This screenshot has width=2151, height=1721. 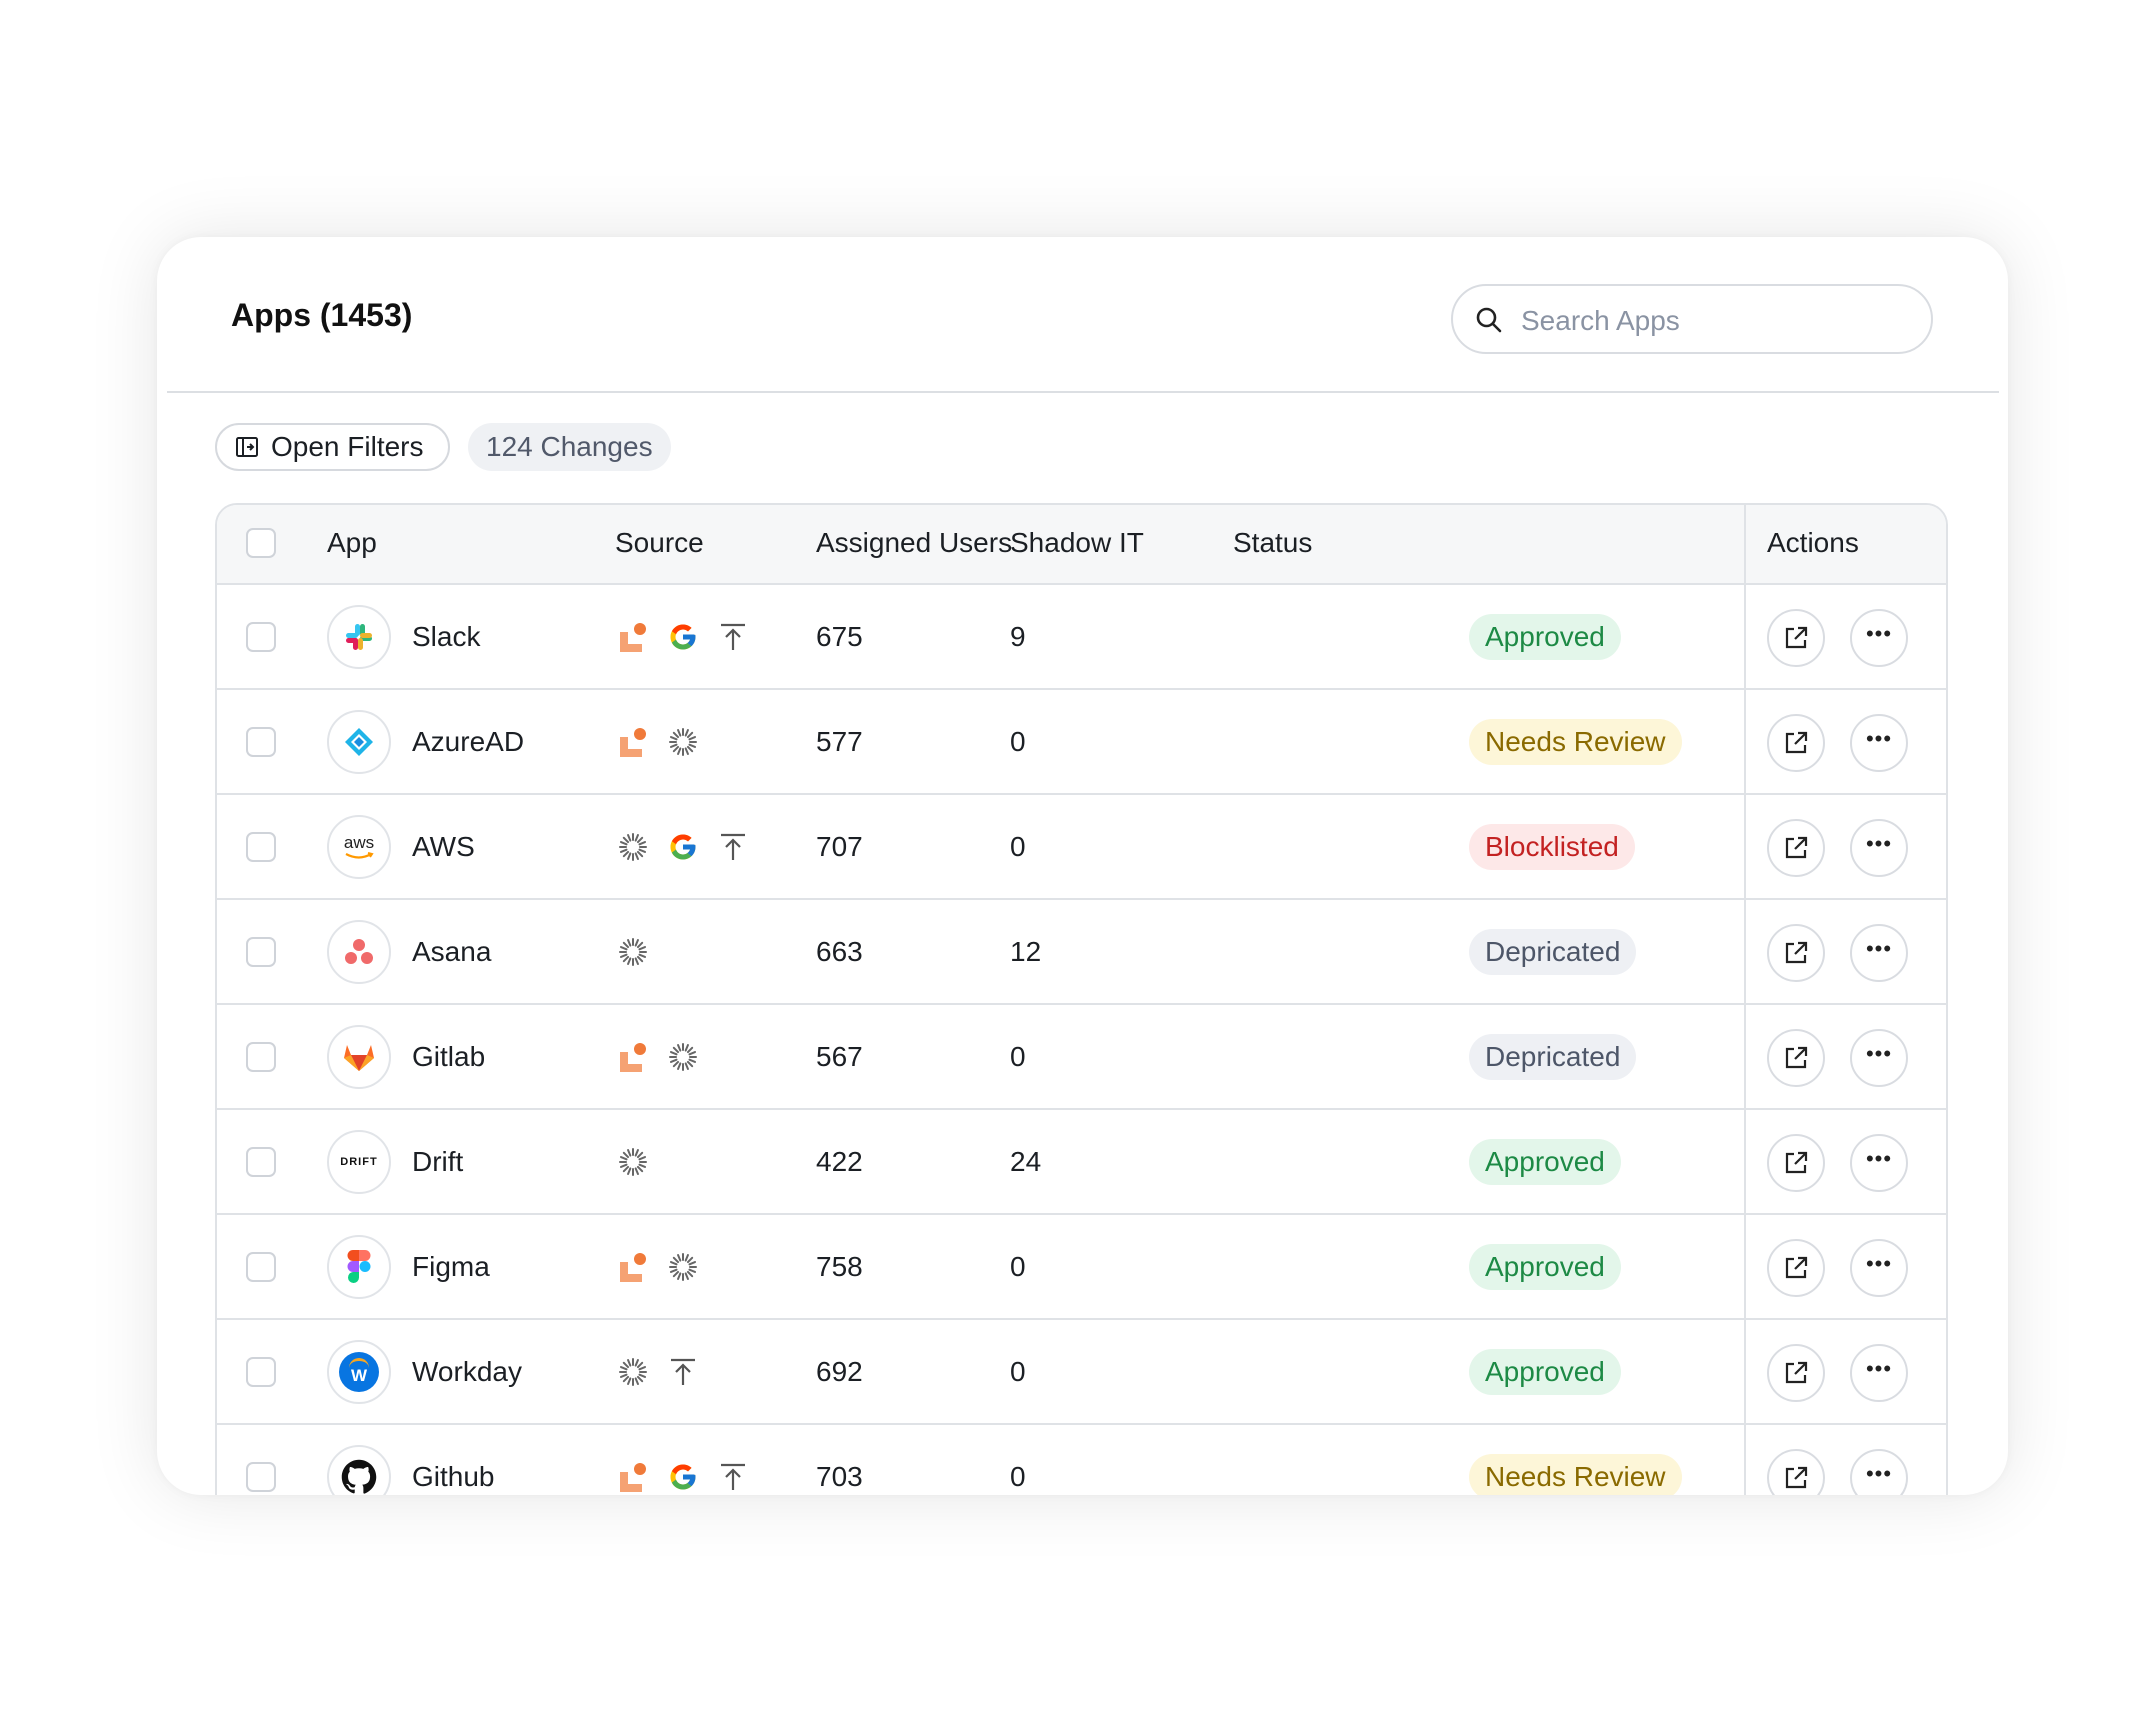 What do you see at coordinates (446, 637) in the screenshot?
I see `app-name: Slack` at bounding box center [446, 637].